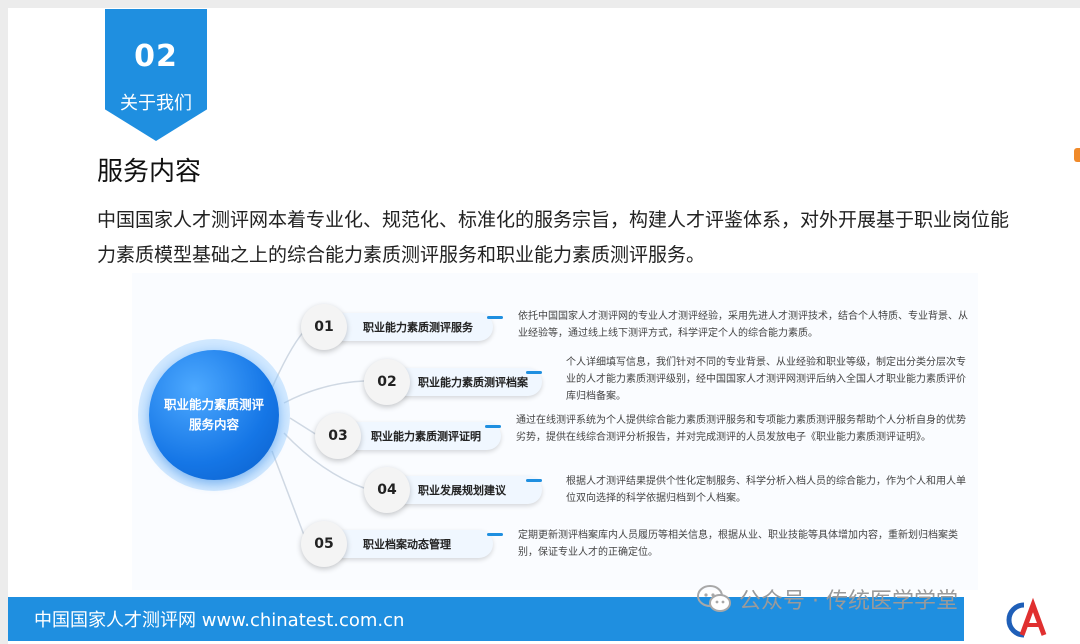 This screenshot has height=644, width=1080. I want to click on service-item-number: 03, so click(338, 436).